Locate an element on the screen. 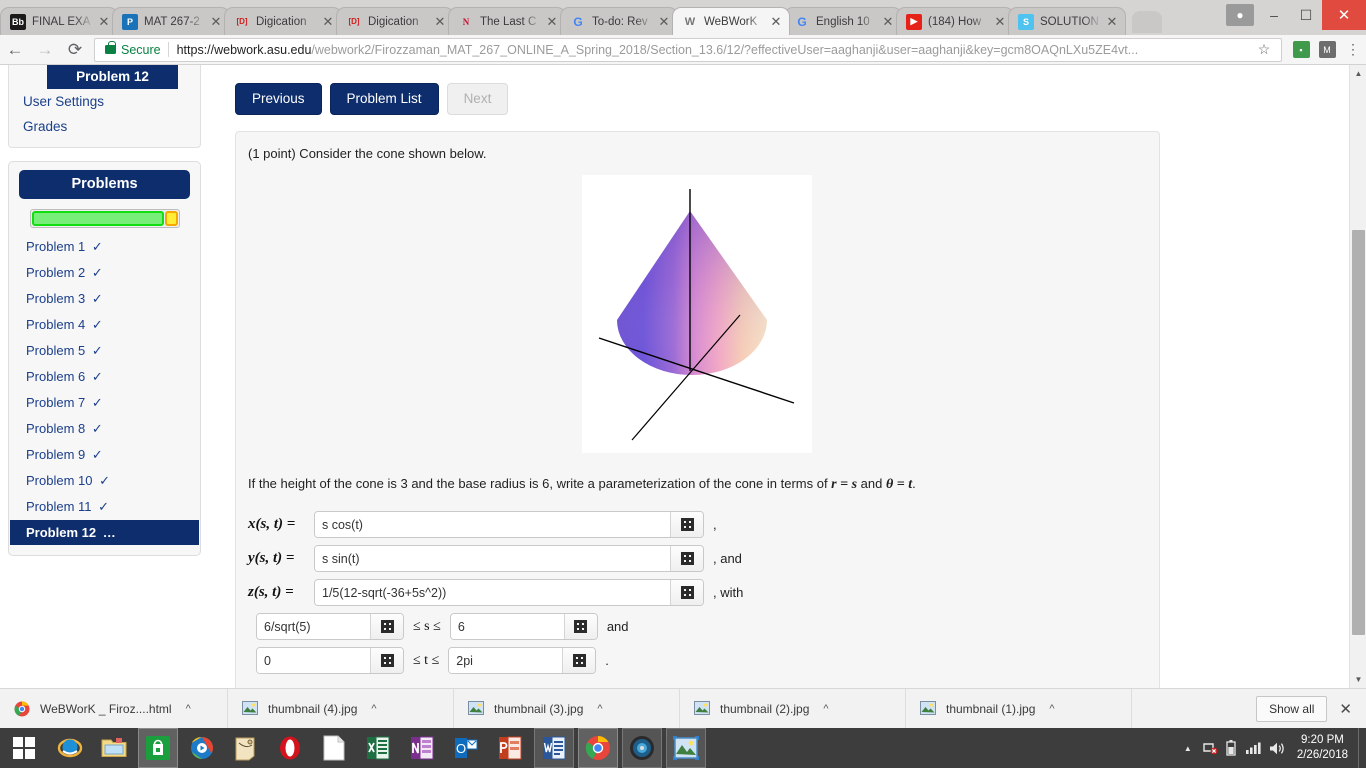 This screenshot has height=768, width=1366. browser-tab-7: W WeBWorK ✕ is located at coordinates (731, 21).